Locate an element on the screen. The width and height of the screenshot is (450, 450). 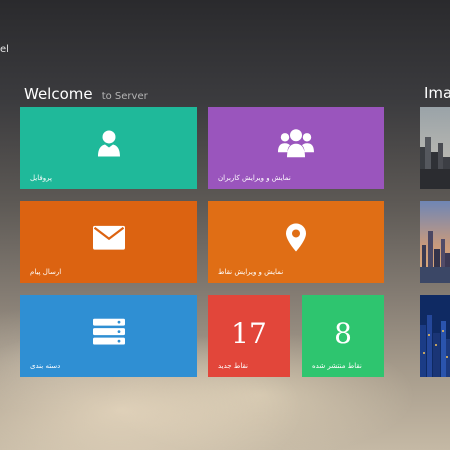
tile-category-label: دسته بندی is located at coordinates (45, 366).